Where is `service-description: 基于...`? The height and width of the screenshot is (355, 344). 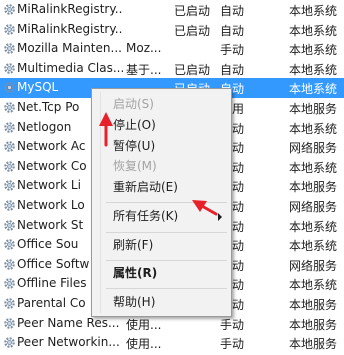 service-description: 基于... is located at coordinates (144, 69).